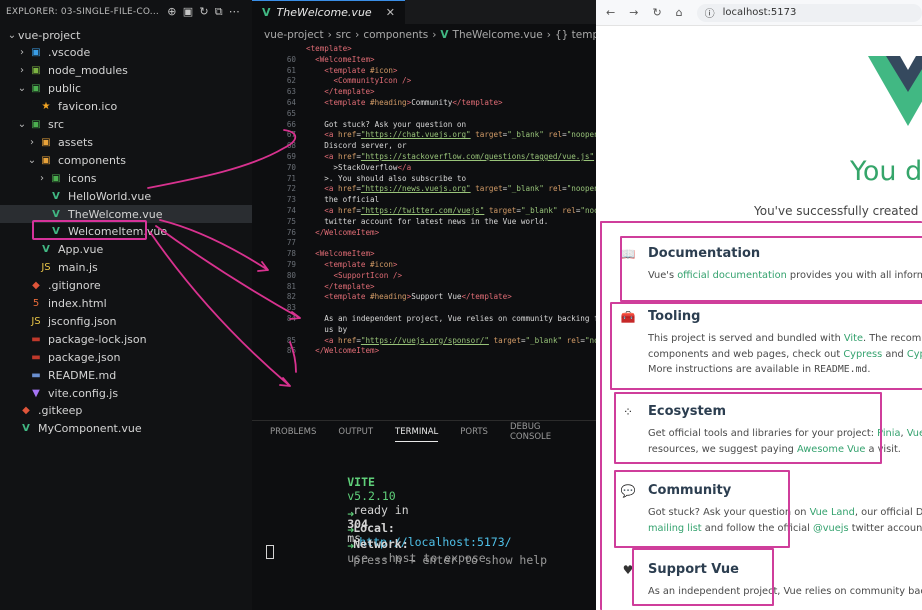 The image size is (922, 610). Describe the element at coordinates (126, 339) in the screenshot. I see `tree-item: ▬ package-lock.json` at that location.